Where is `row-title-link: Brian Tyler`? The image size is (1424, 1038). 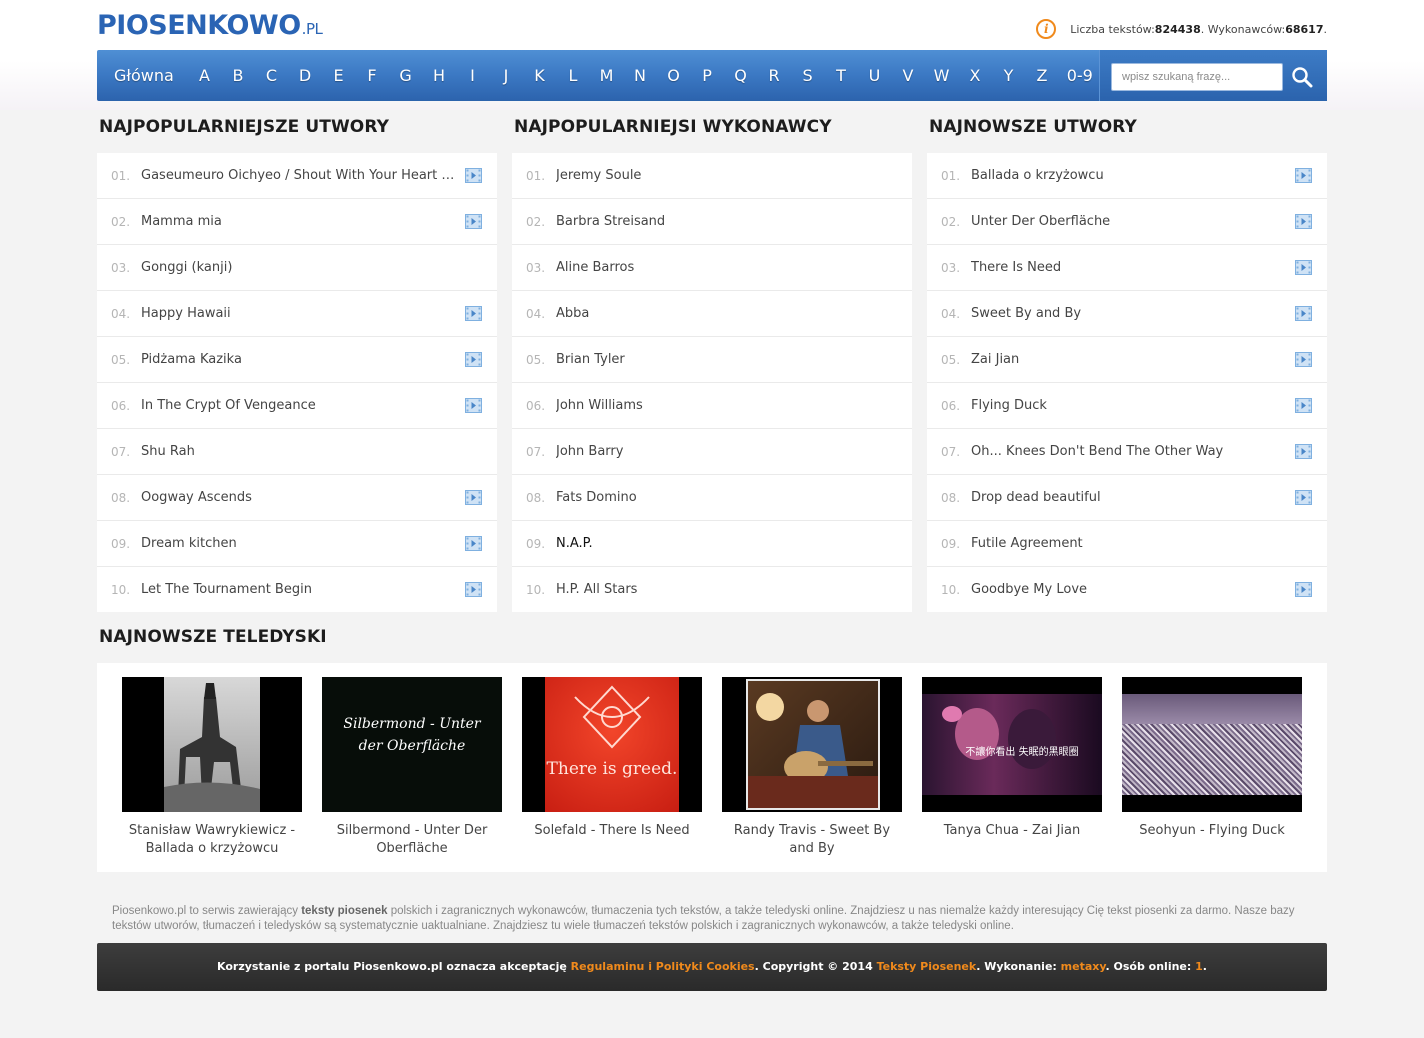 row-title-link: Brian Tyler is located at coordinates (590, 359).